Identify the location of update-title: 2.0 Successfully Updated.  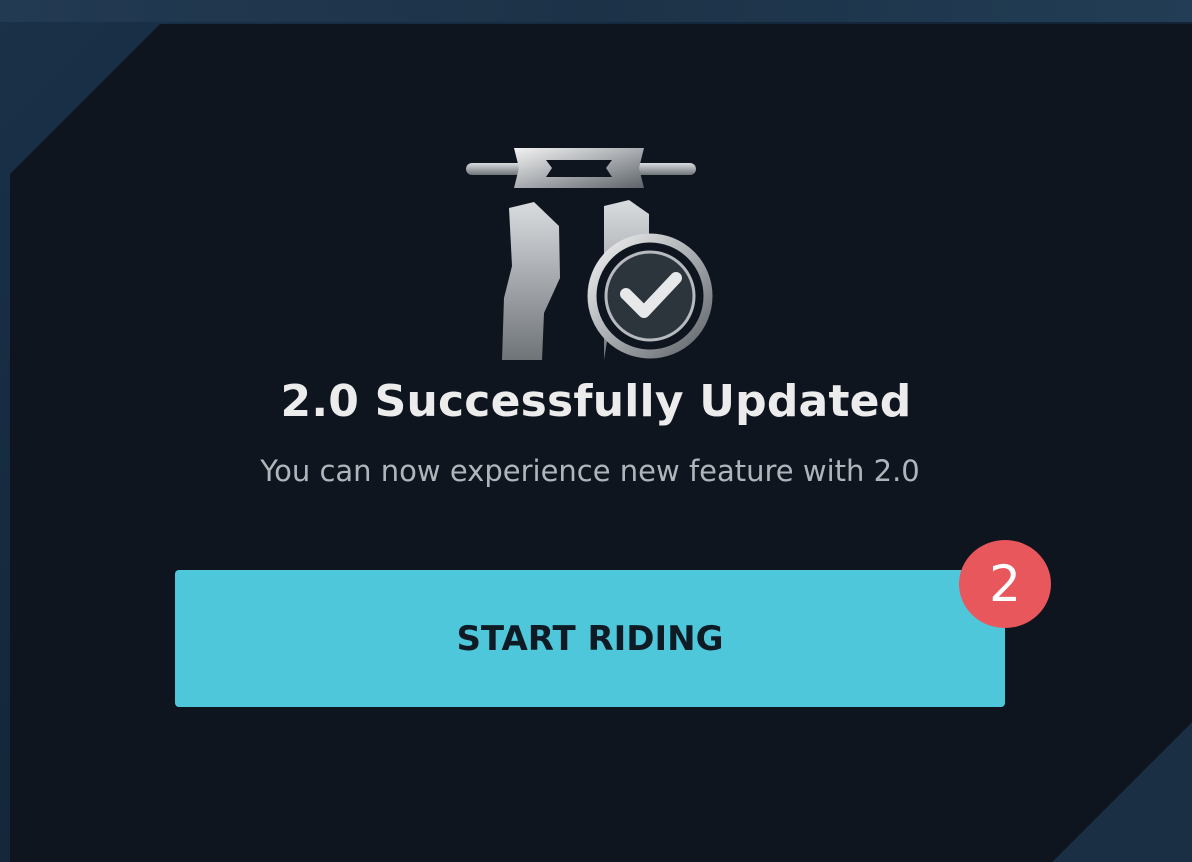
(596, 401).